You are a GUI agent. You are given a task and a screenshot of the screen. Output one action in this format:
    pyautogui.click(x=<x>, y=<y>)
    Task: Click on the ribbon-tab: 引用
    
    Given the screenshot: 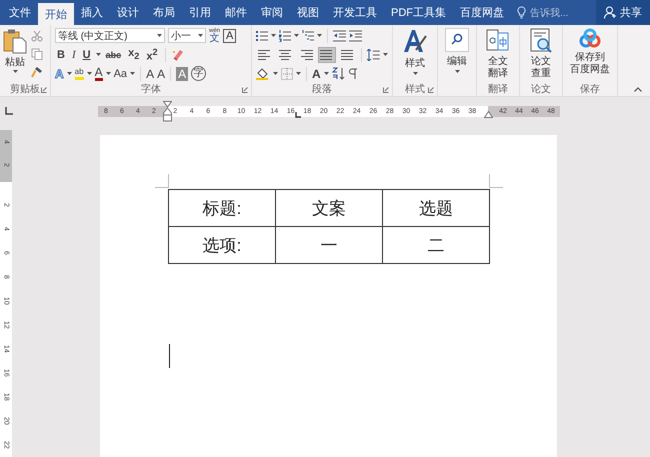 What is the action you would take?
    pyautogui.click(x=200, y=12)
    